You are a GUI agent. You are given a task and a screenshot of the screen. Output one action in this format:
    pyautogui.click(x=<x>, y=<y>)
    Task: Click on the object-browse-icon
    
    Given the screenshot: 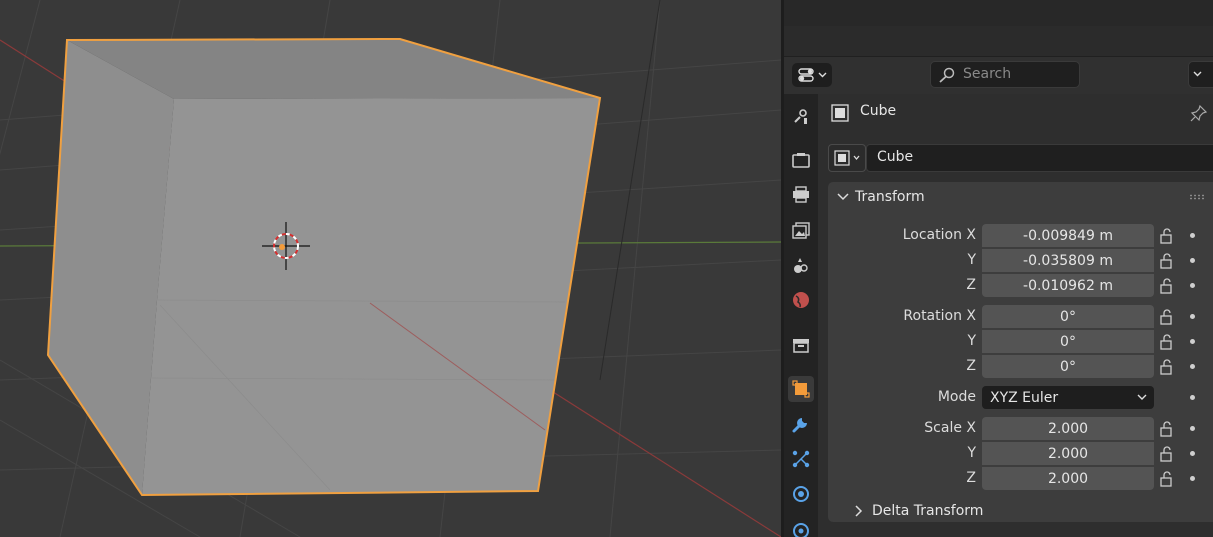 What is the action you would take?
    pyautogui.click(x=847, y=158)
    